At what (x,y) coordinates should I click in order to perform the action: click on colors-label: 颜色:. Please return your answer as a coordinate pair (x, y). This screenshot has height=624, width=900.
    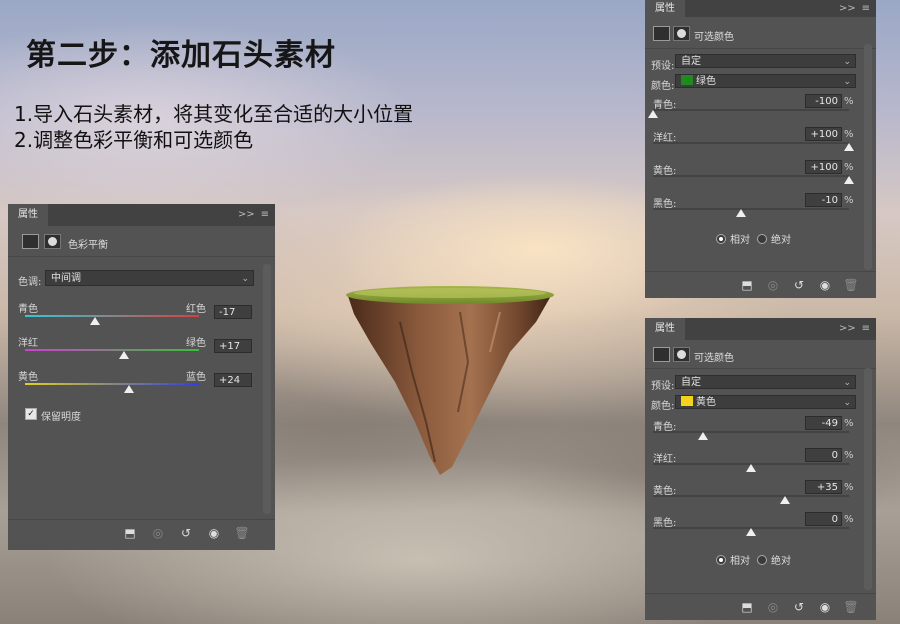
    Looking at the image, I should click on (663, 86).